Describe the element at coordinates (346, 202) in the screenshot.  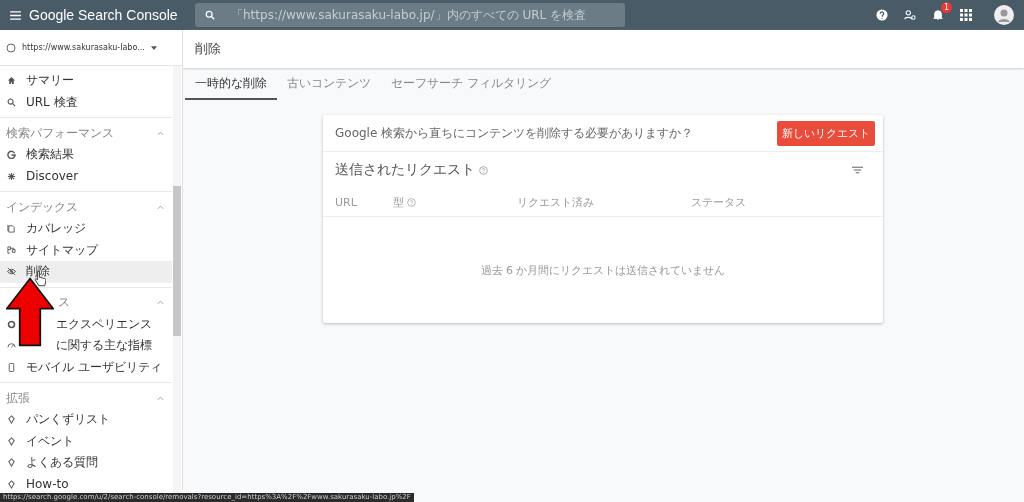
I see `column-header: URL` at that location.